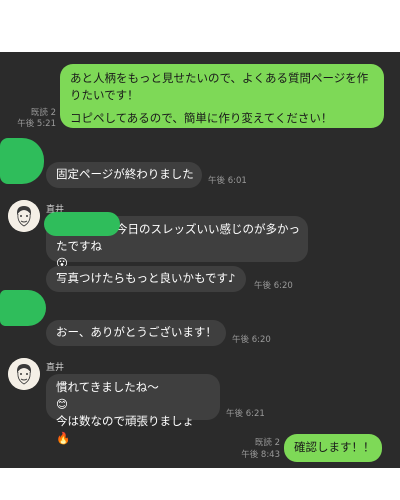 The width and height of the screenshot is (400, 500). What do you see at coordinates (55, 368) in the screenshot?
I see `sender-name: 直井` at bounding box center [55, 368].